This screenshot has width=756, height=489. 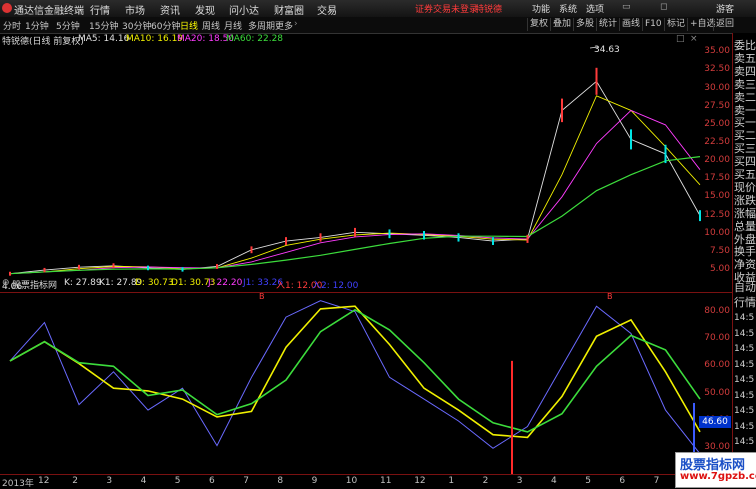 What do you see at coordinates (718, 476) in the screenshot?
I see `watermark-url: www.7gpzb.com` at bounding box center [718, 476].